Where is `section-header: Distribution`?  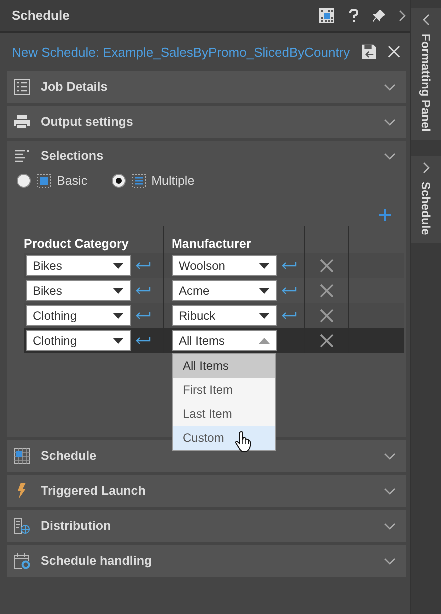 section-header: Distribution is located at coordinates (206, 526).